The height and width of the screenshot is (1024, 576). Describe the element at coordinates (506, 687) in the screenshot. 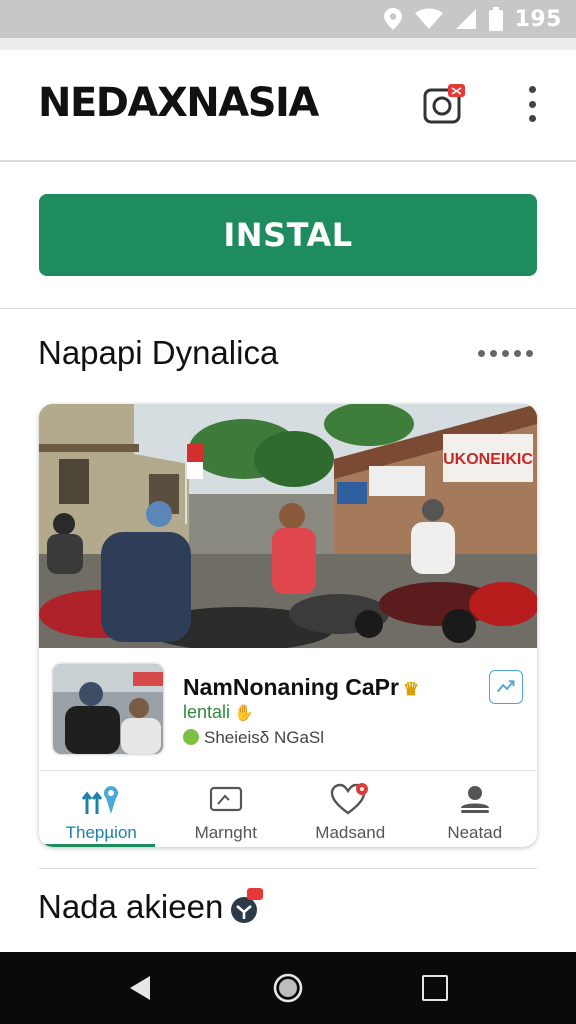

I see `share-icon` at that location.